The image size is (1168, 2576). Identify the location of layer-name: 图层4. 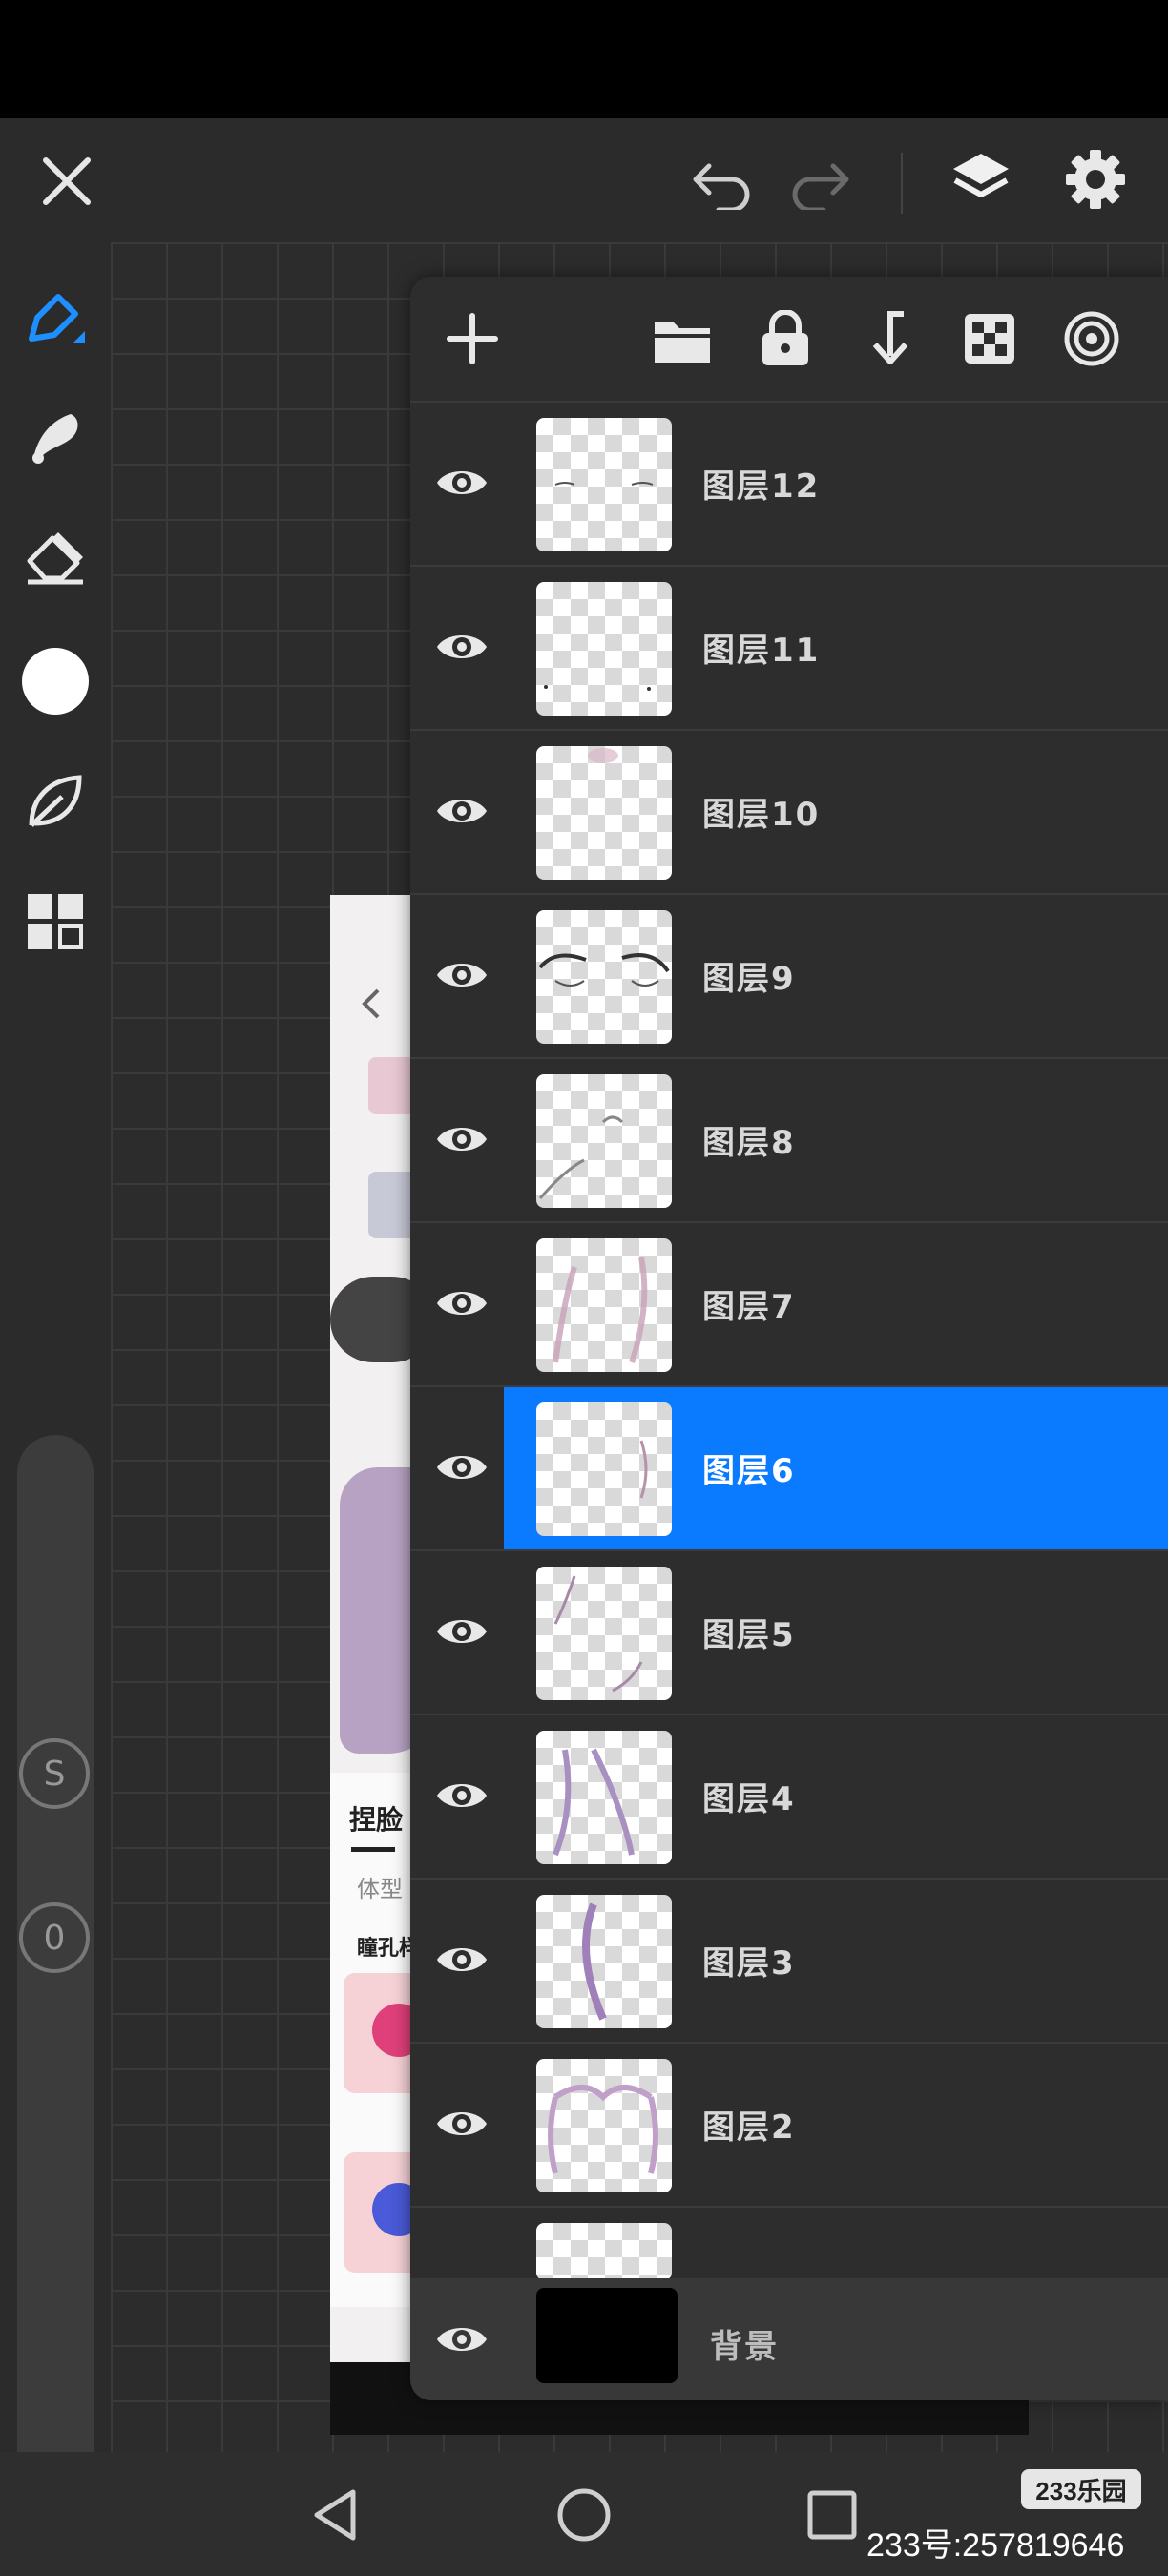
(749, 1799).